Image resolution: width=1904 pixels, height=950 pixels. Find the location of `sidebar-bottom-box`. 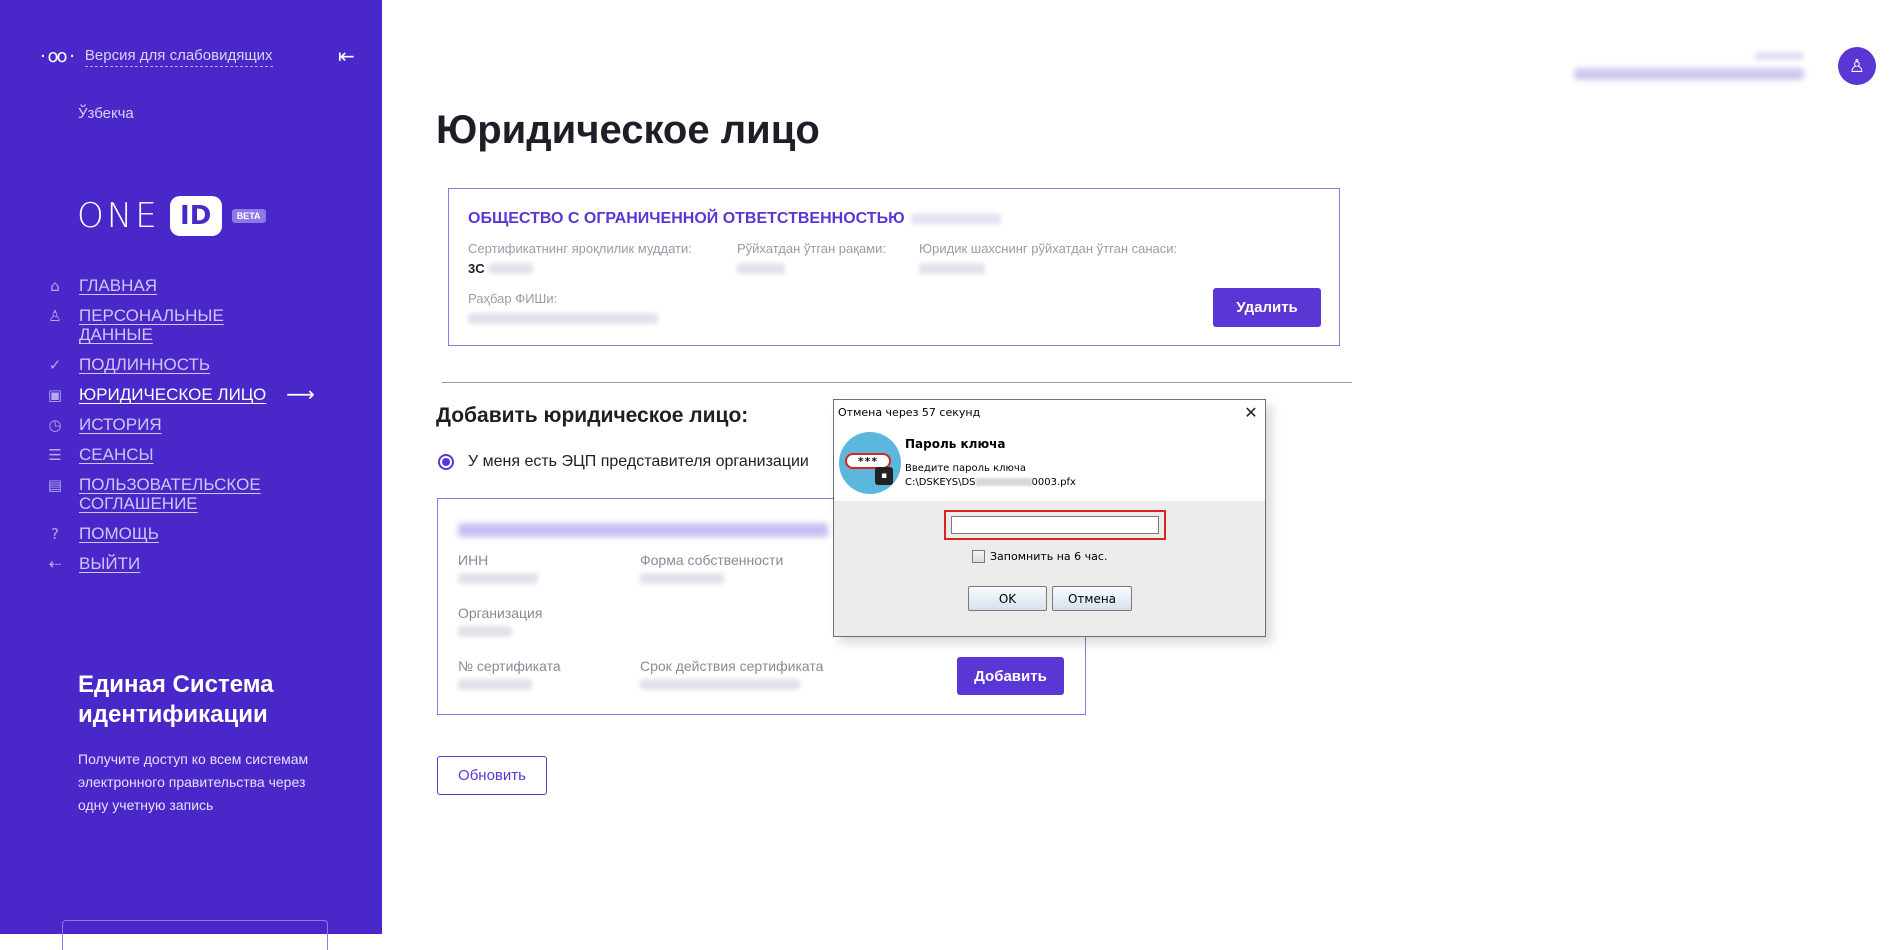

sidebar-bottom-box is located at coordinates (195, 935).